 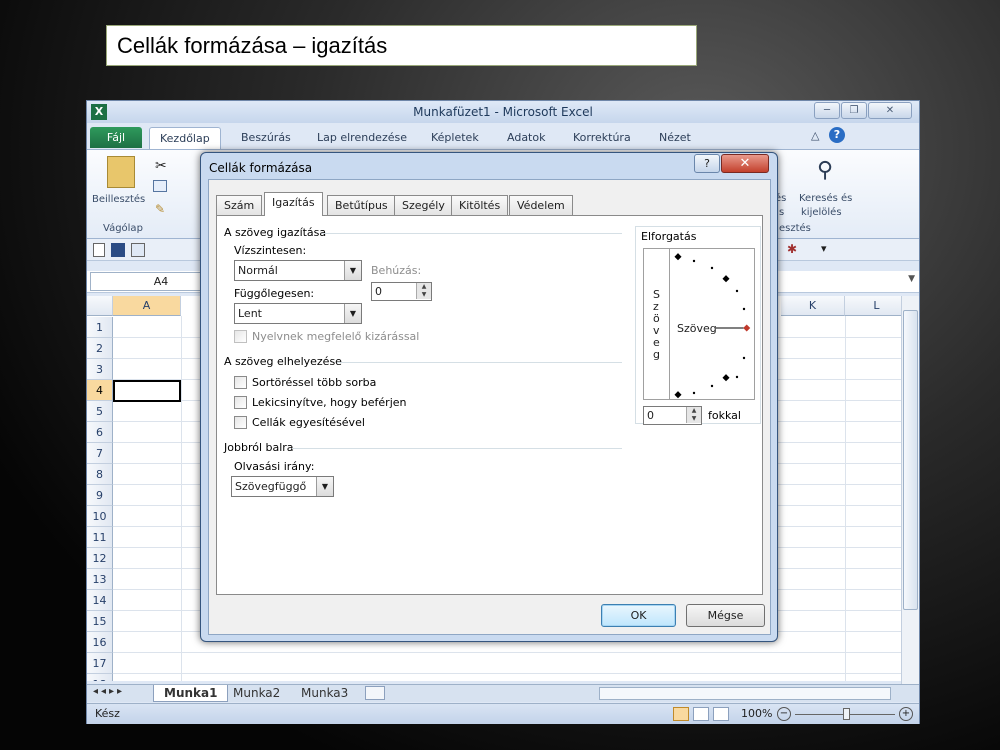 What do you see at coordinates (100, 495) in the screenshot?
I see `row-header: 9` at bounding box center [100, 495].